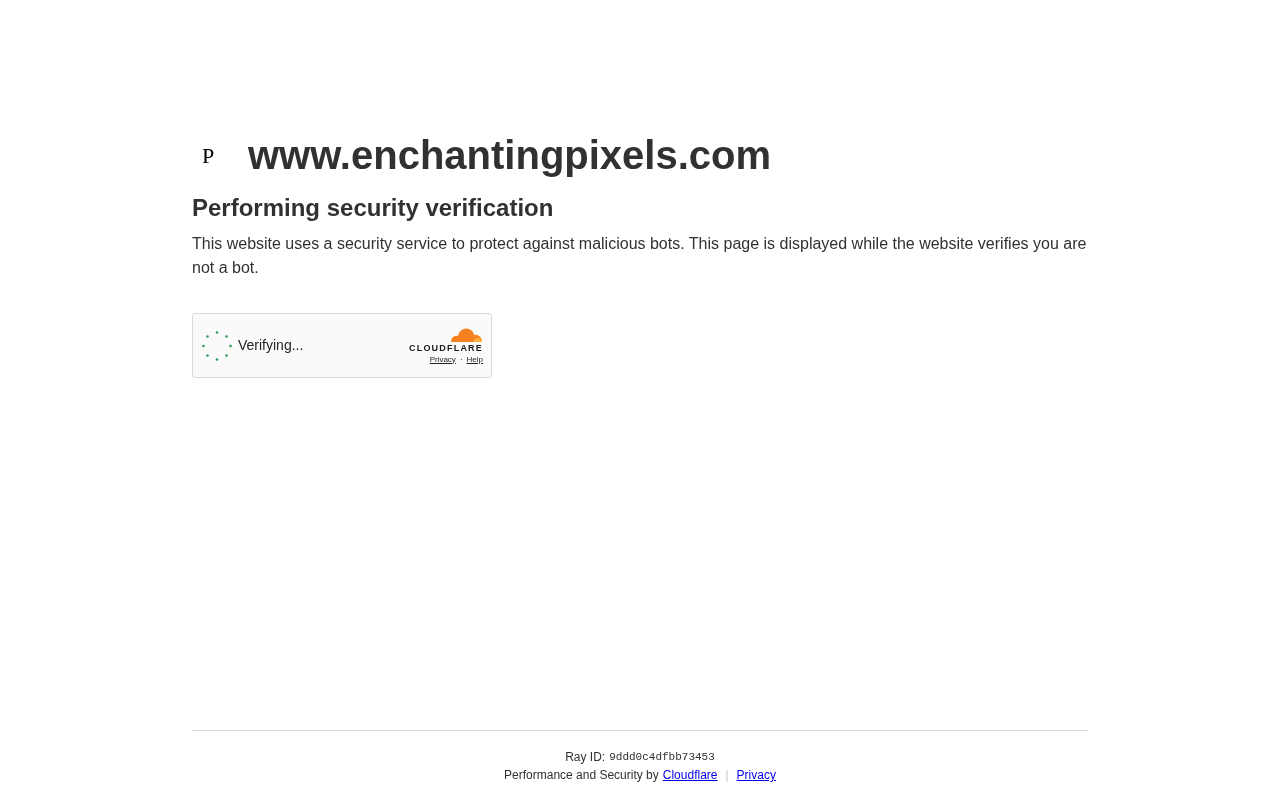 This screenshot has width=1280, height=800. Describe the element at coordinates (640, 256) in the screenshot. I see `description-text: This website uses a security service to protect against malicious bots. This page is displayed while the website verifies you are not a bot.` at that location.